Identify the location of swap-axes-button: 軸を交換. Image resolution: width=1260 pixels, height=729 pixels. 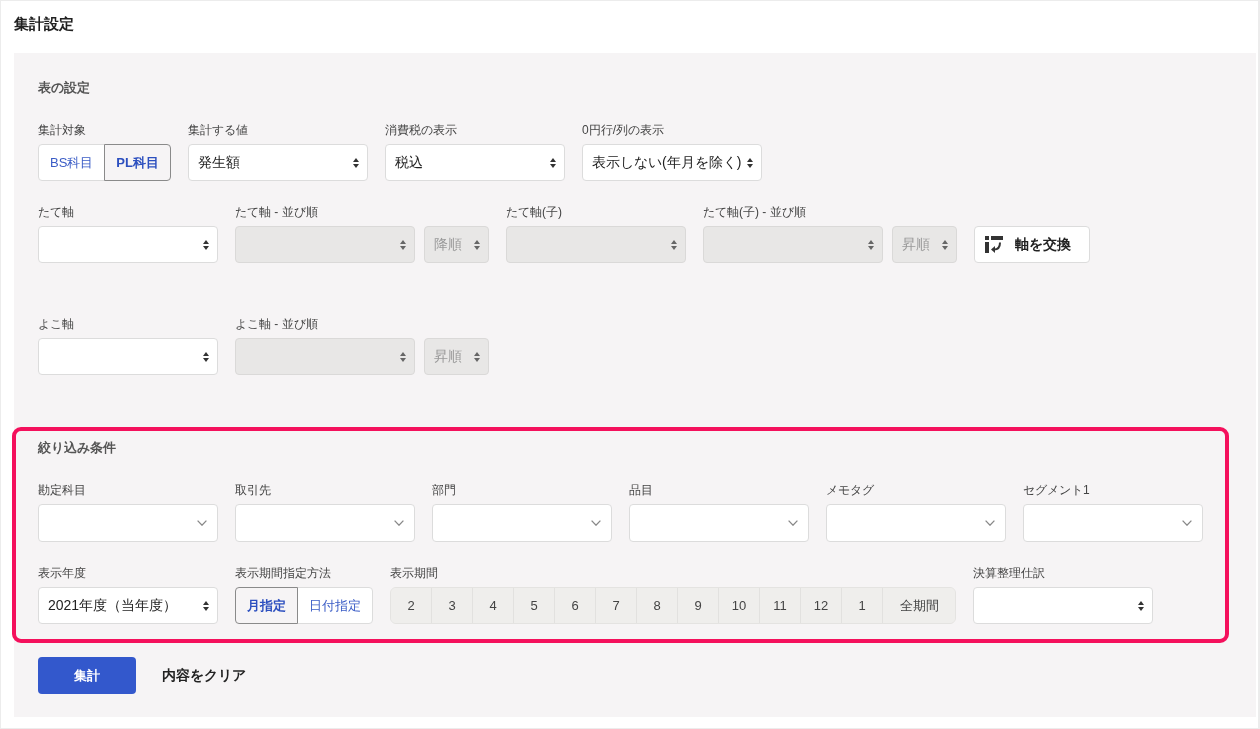
(1032, 244).